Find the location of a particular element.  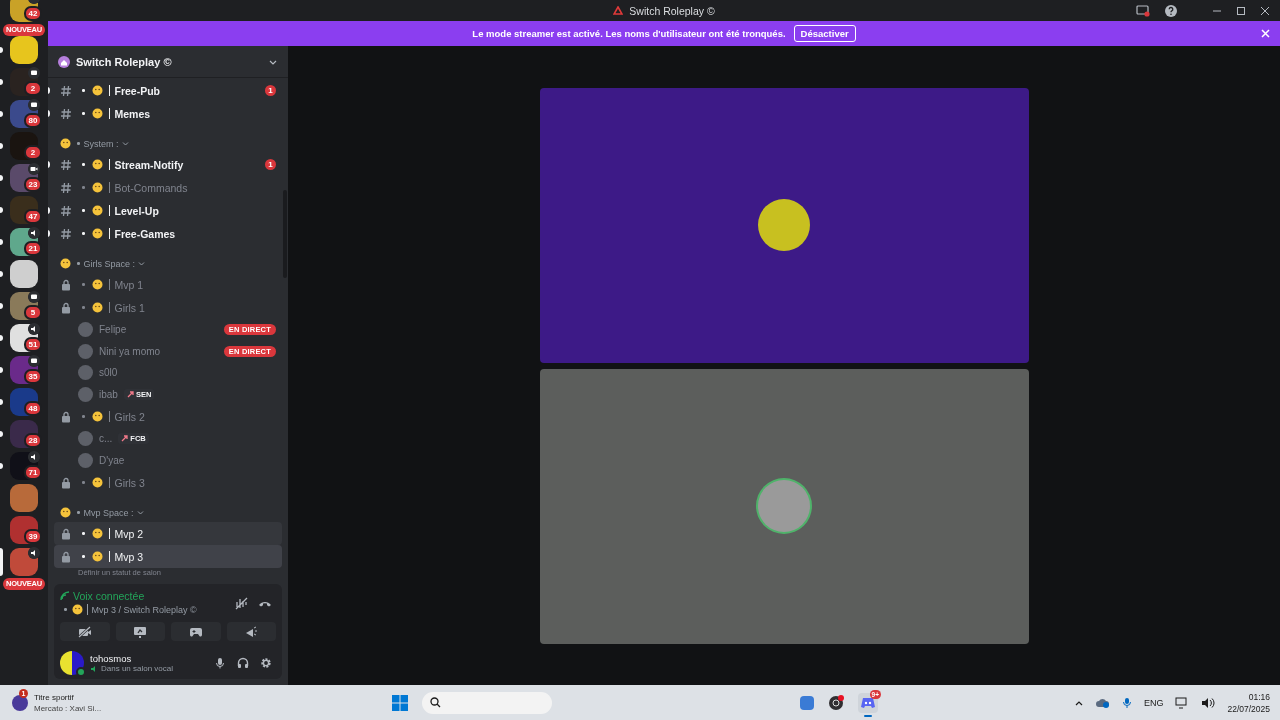

channel-item: Mvp 1 is located at coordinates (168, 284).